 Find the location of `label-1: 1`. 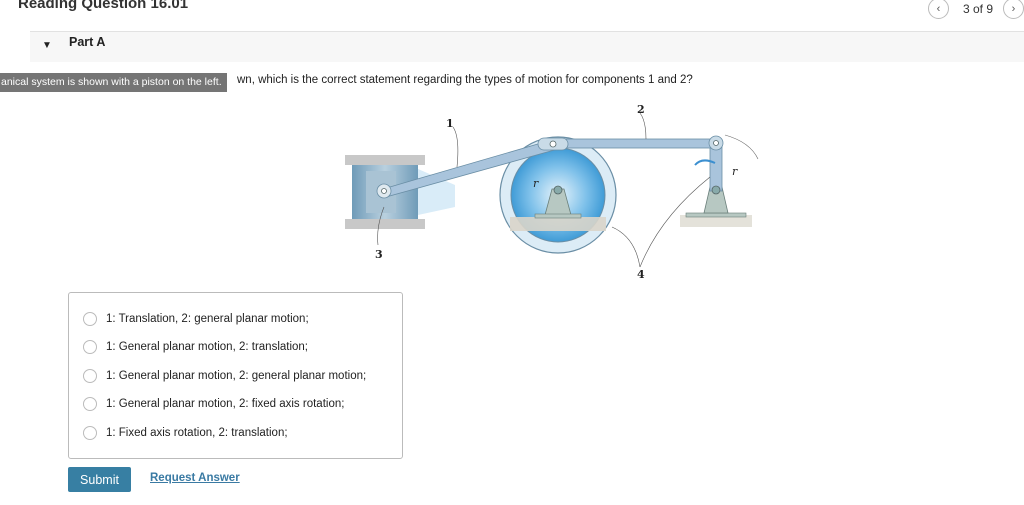

label-1: 1 is located at coordinates (450, 123).